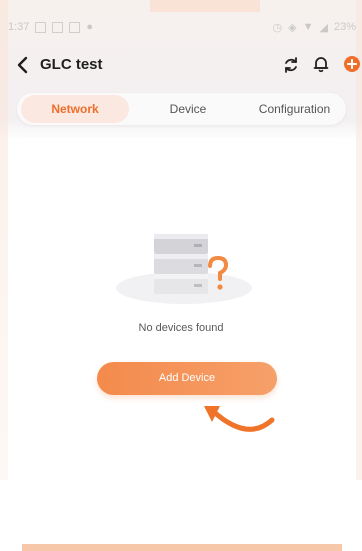  What do you see at coordinates (344, 27) in the screenshot?
I see `battery-level: 23%` at bounding box center [344, 27].